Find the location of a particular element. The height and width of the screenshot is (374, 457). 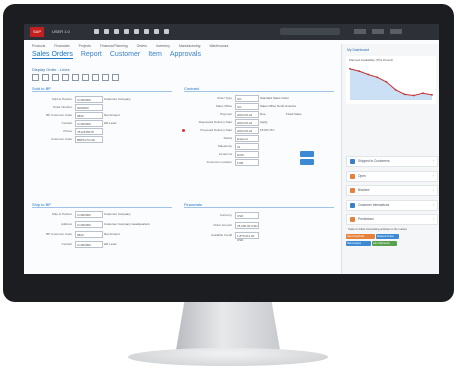

field-note: Sales Office North America is located at coordinates (278, 106).